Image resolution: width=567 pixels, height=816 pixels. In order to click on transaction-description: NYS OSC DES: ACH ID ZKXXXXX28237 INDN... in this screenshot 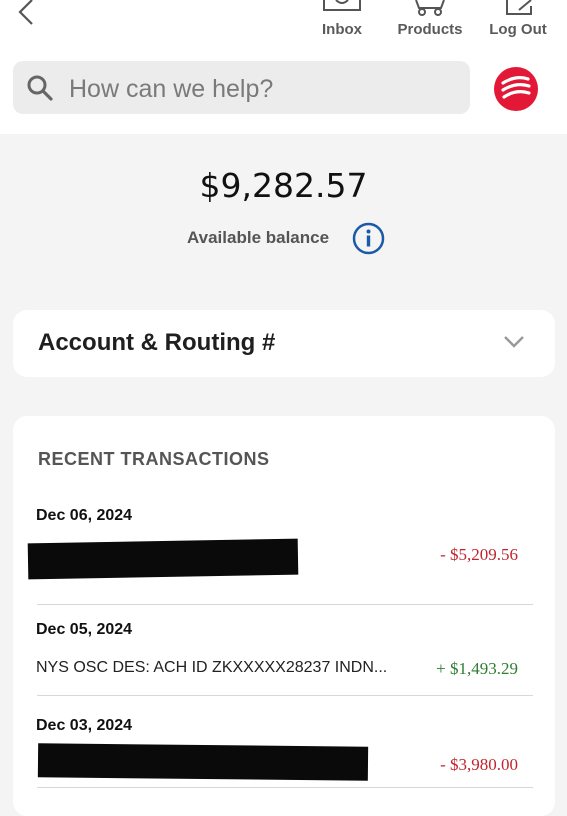, I will do `click(212, 667)`.